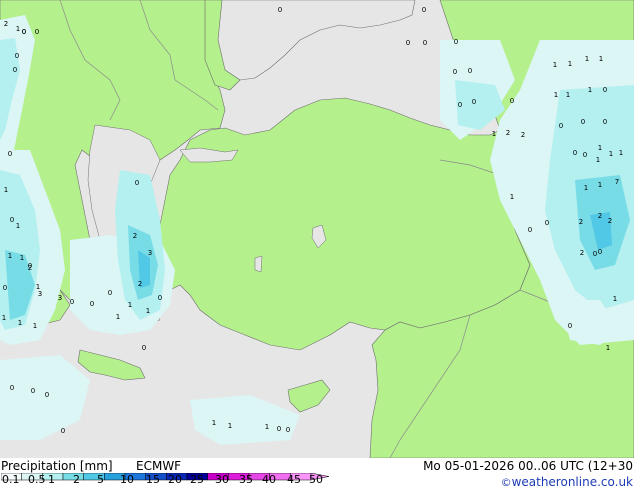 The image size is (634, 490). Describe the element at coordinates (269, 479) in the screenshot. I see `legend-tick-label: 40` at that location.